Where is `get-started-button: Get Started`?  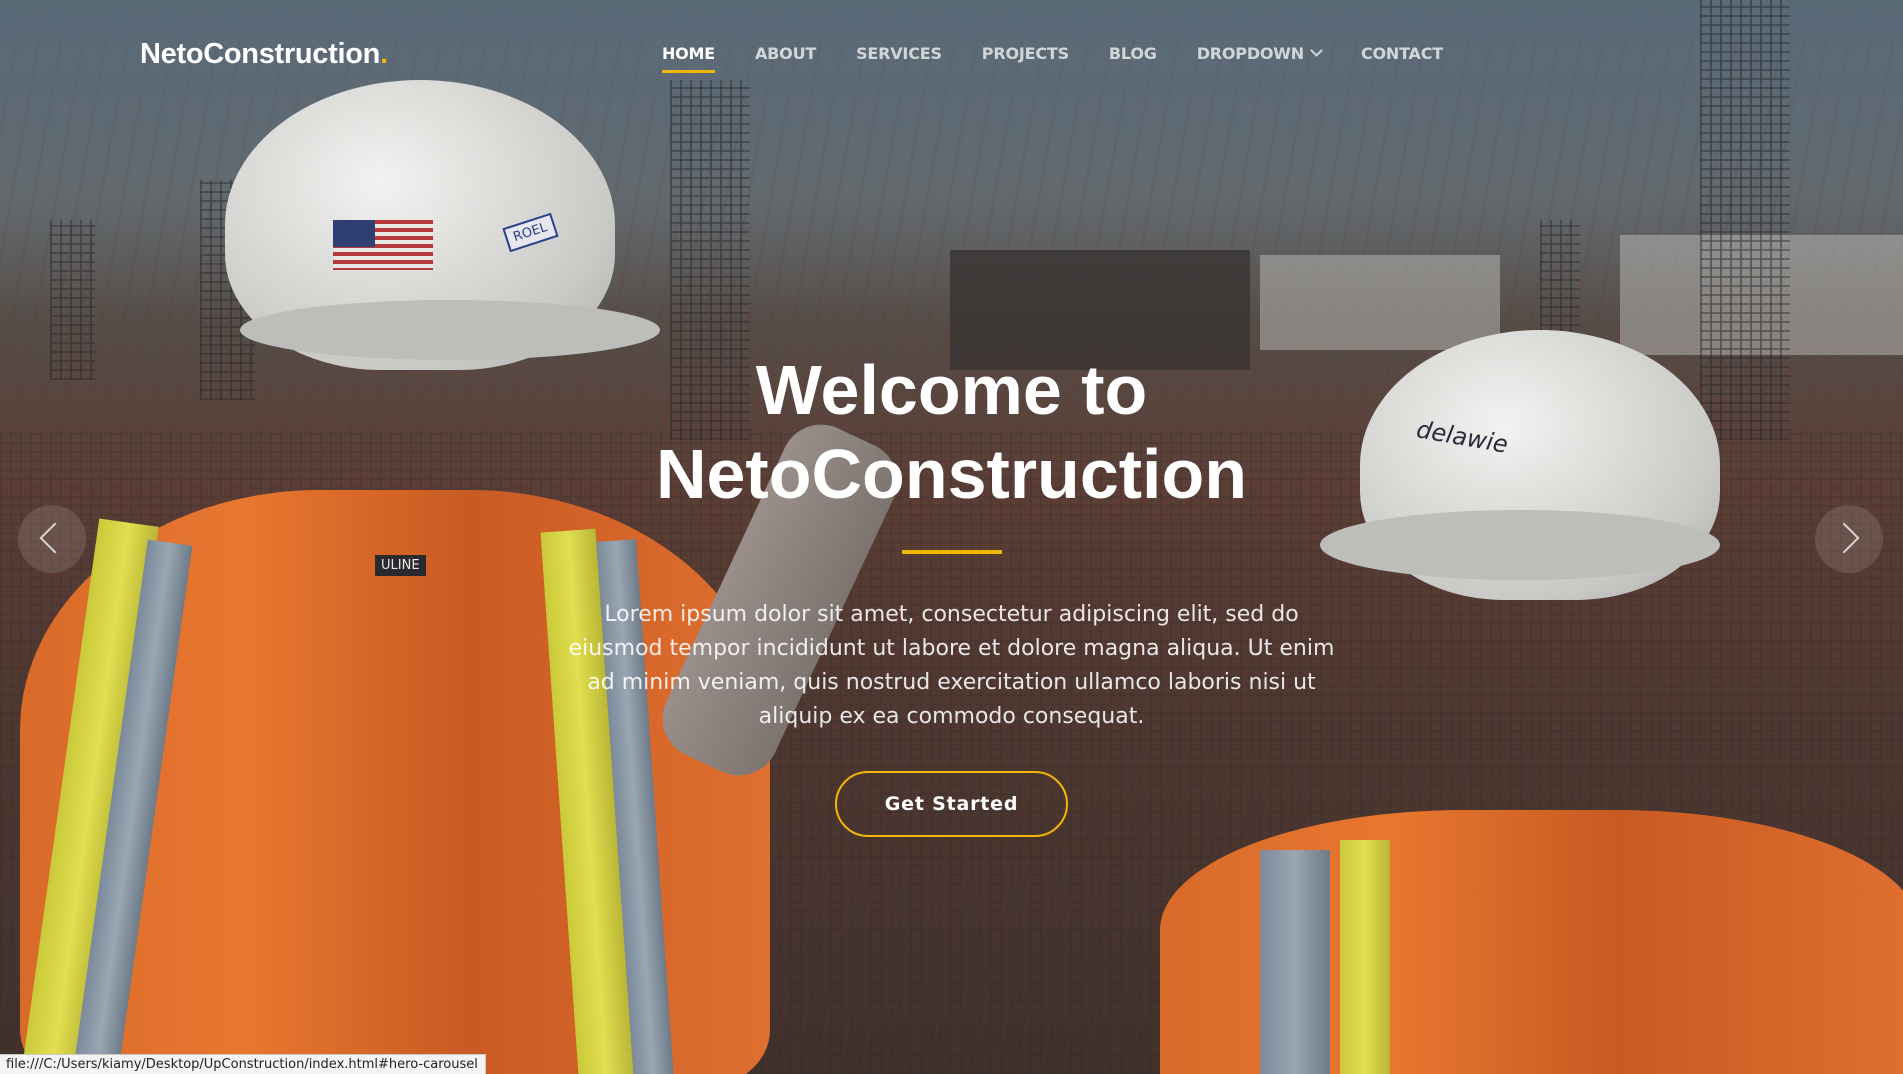 get-started-button: Get Started is located at coordinates (951, 804).